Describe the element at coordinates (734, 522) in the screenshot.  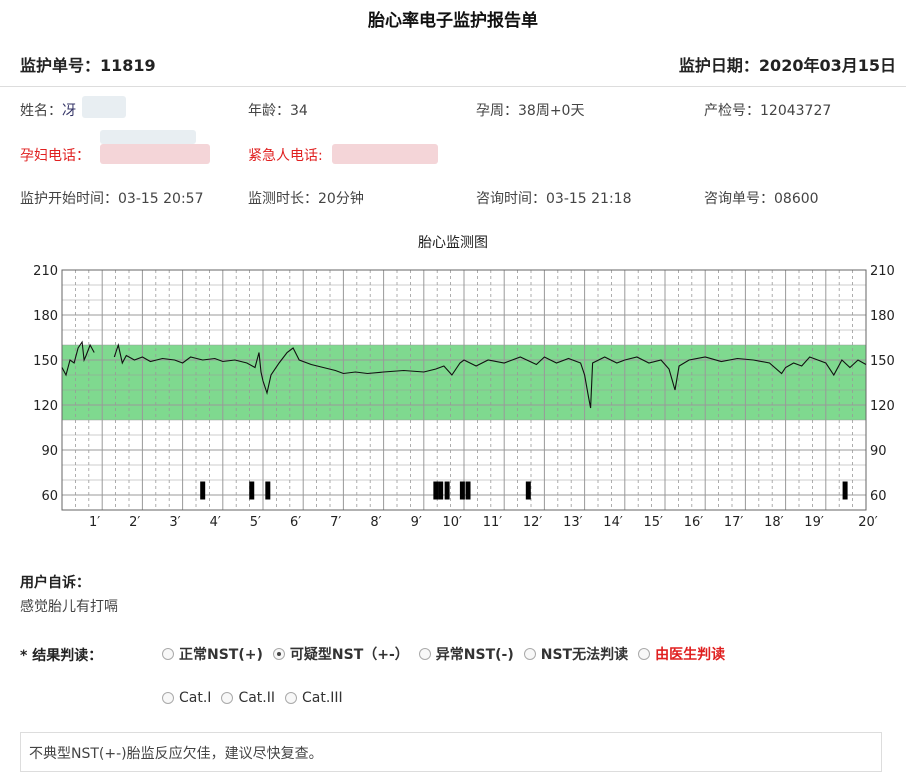
I see `x-tick-label: 17′` at that location.